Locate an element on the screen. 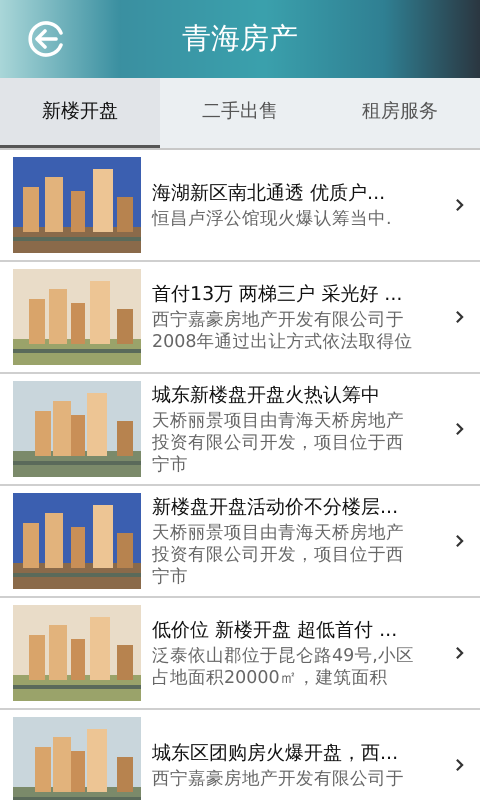 The height and width of the screenshot is (800, 480). listing-item: 新楼盘开盘活动价不分楼层... 天桥丽景项目由青海天桥房地产投资有限公司开发，项目位于西宁市 is located at coordinates (240, 542).